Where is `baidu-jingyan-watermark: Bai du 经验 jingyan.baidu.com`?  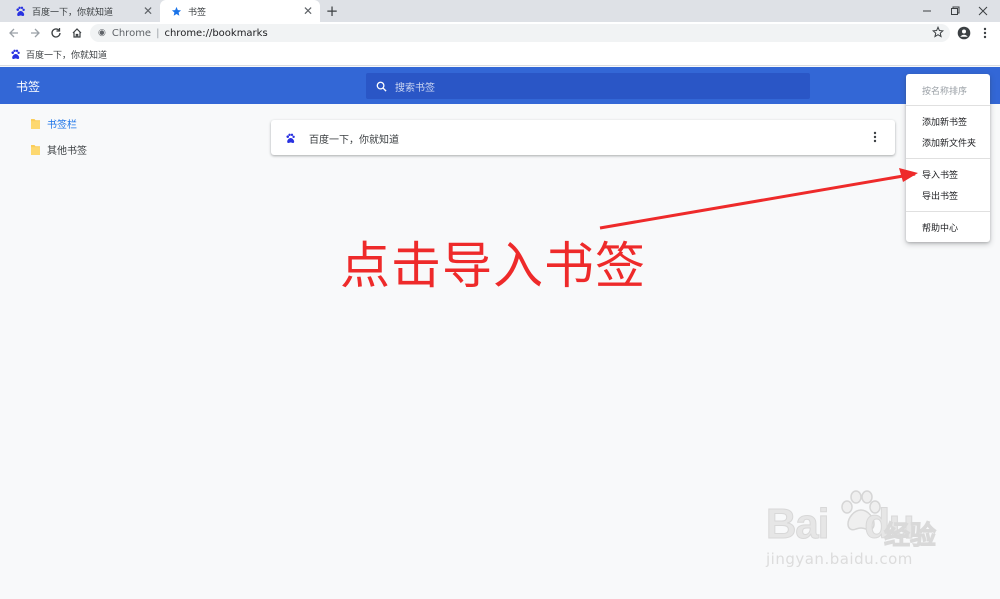
baidu-jingyan-watermark: Bai du 经验 jingyan.baidu.com is located at coordinates (860, 535).